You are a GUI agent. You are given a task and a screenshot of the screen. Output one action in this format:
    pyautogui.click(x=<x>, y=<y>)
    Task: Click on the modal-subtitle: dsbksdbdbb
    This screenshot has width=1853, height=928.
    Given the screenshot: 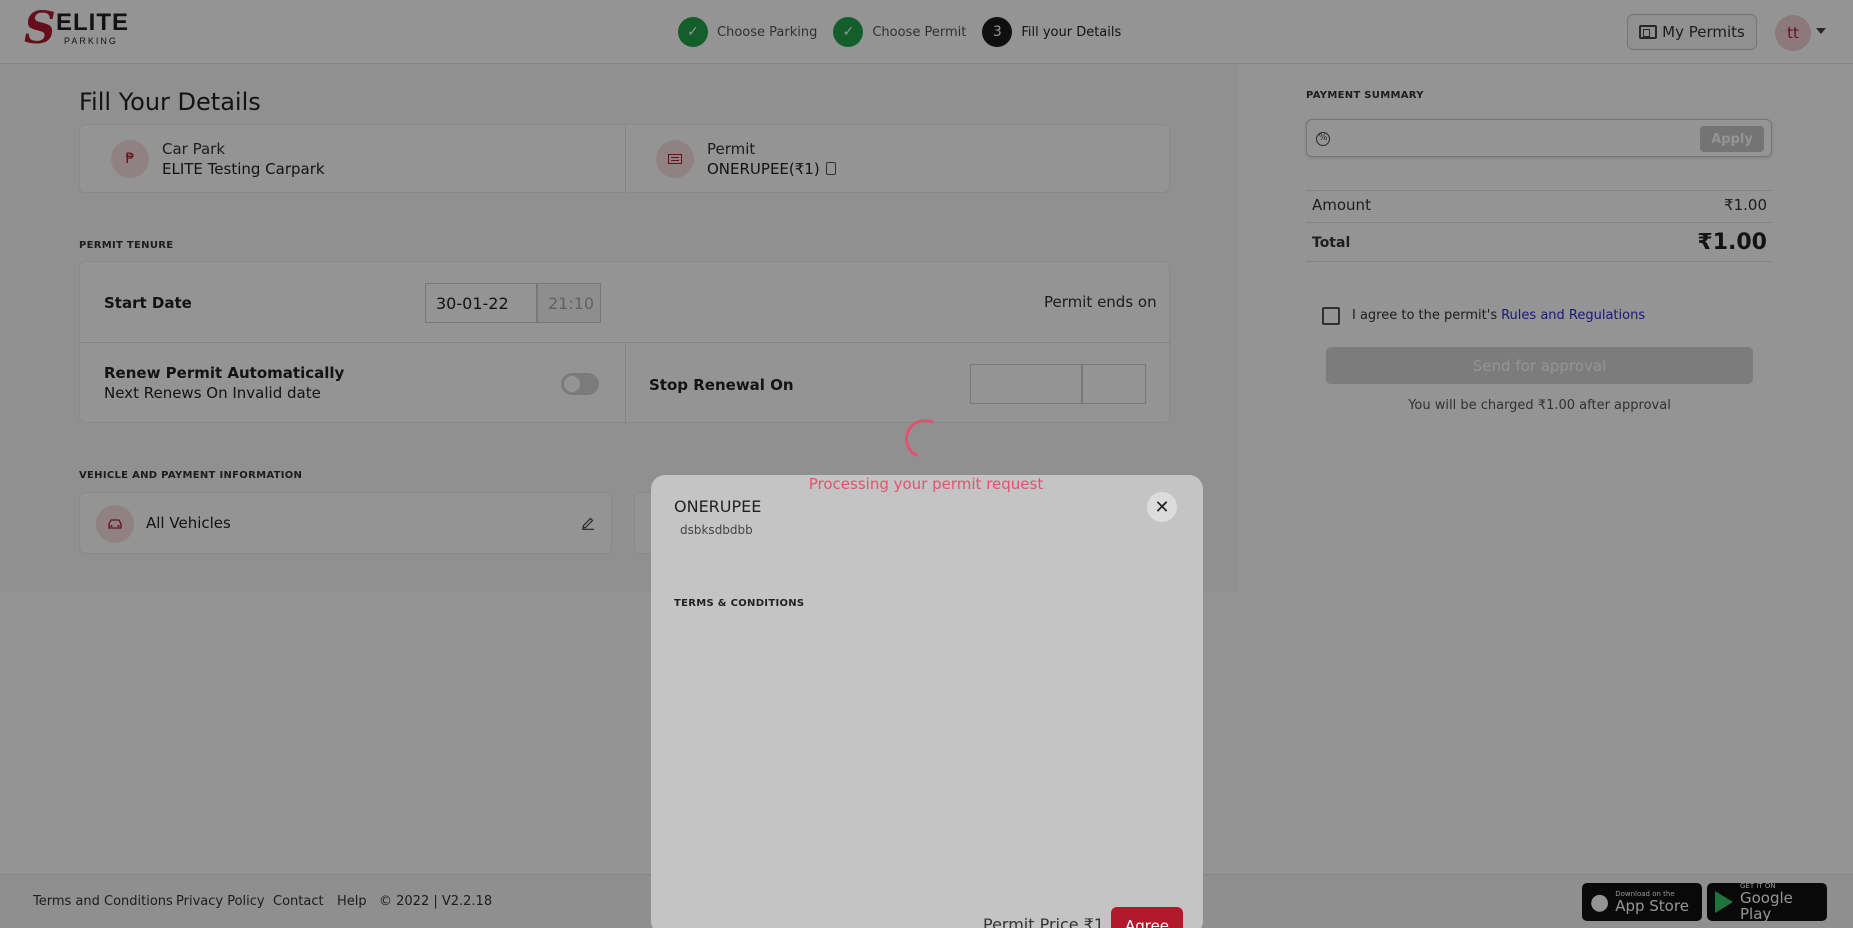 What is the action you would take?
    pyautogui.click(x=716, y=530)
    